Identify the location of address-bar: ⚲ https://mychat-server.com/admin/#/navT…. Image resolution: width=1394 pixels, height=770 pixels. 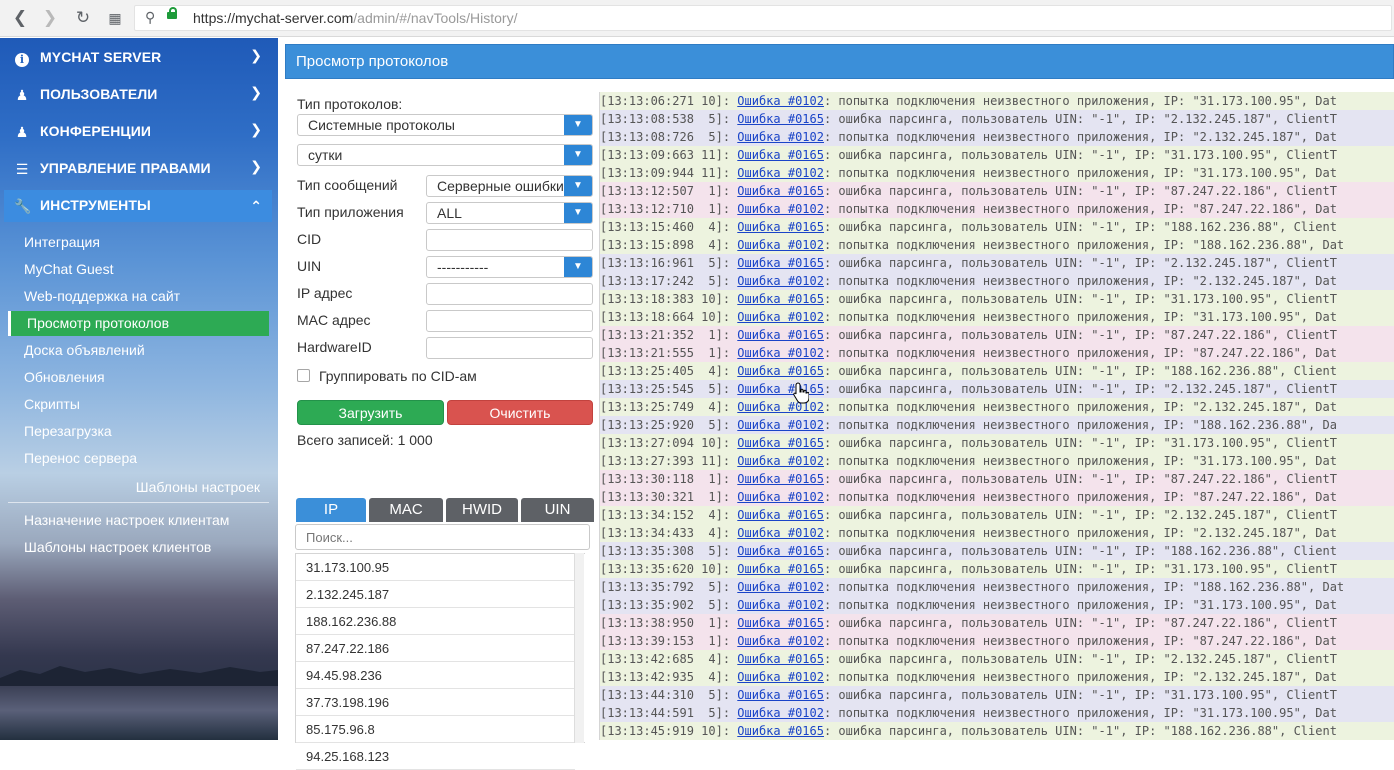
(763, 18).